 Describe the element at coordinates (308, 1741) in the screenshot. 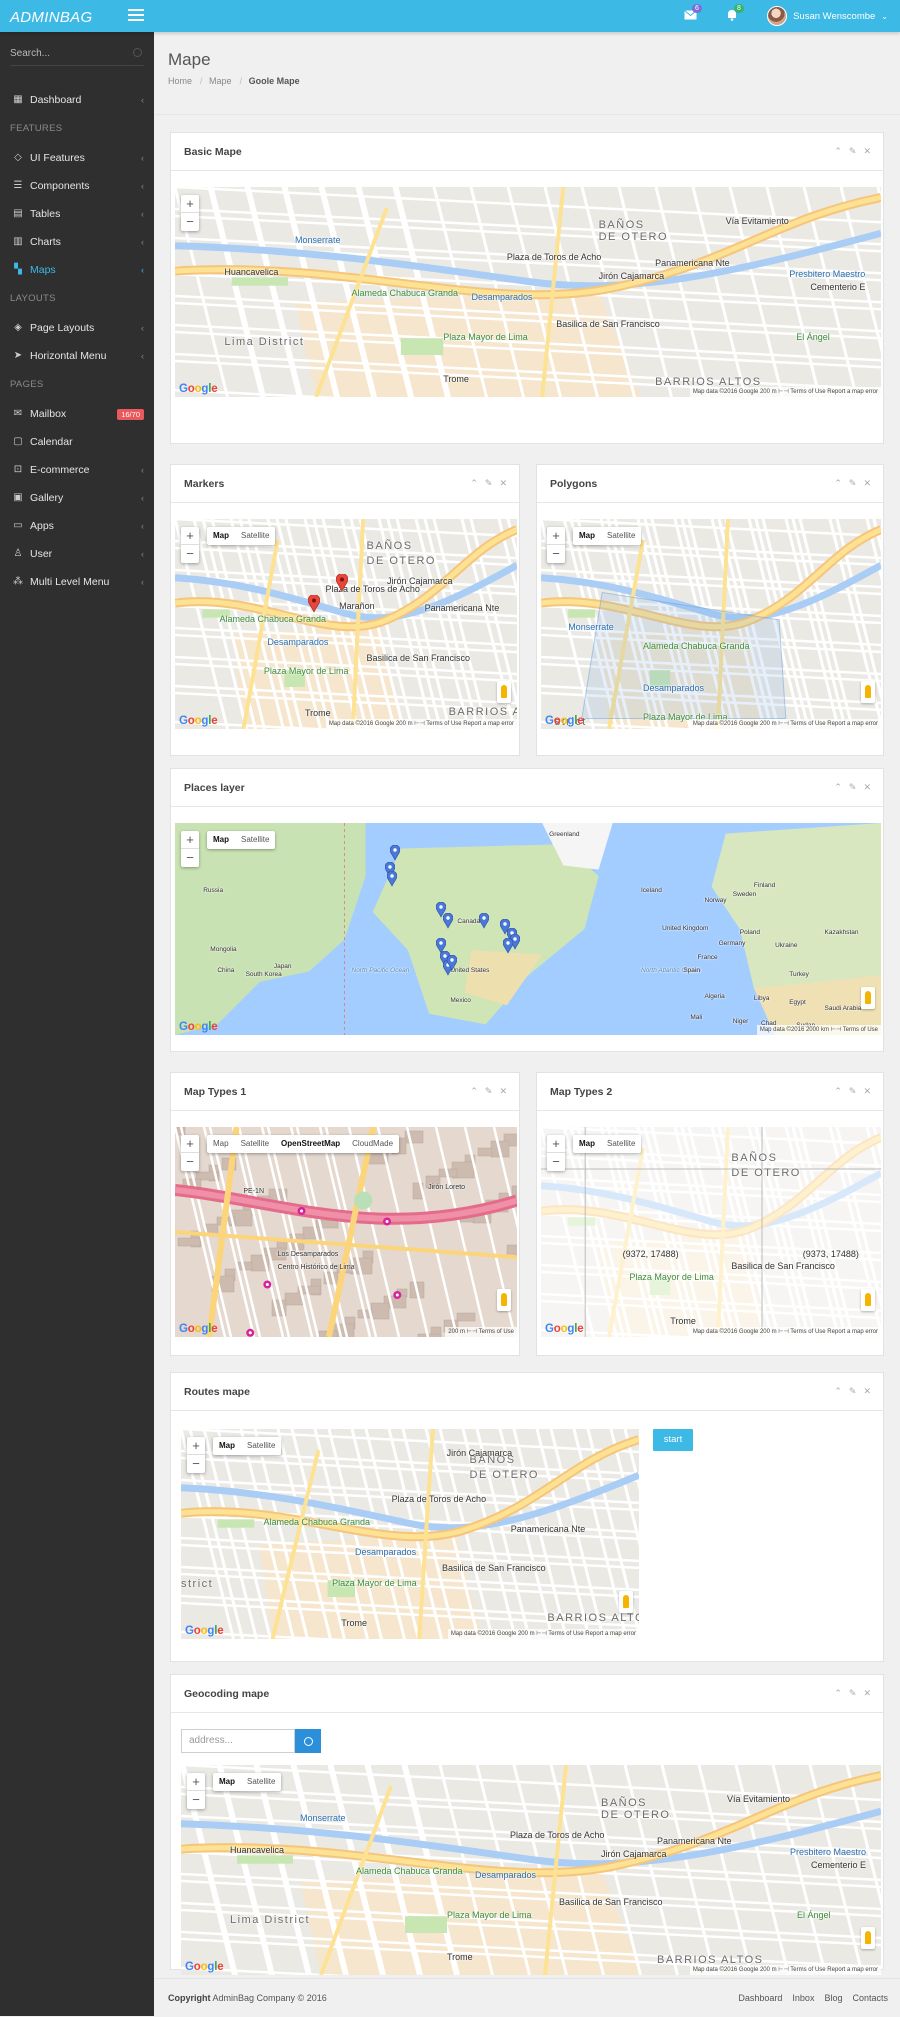

I see `geocode-search-button` at that location.